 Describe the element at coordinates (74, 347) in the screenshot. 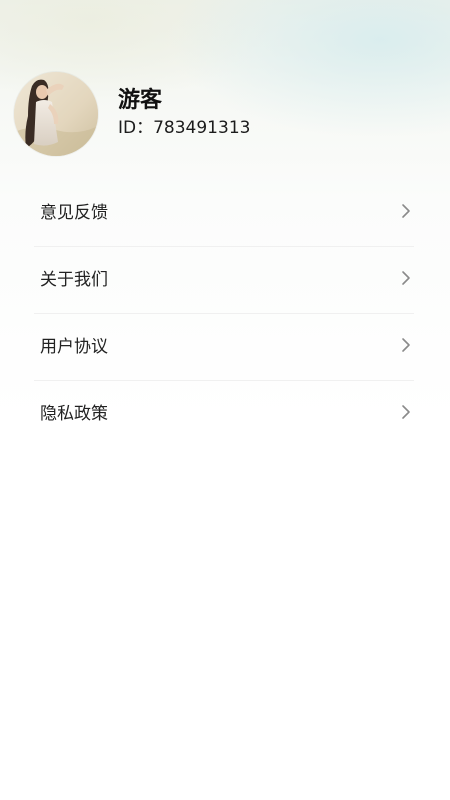

I see `menu-item-label: 用户协议` at that location.